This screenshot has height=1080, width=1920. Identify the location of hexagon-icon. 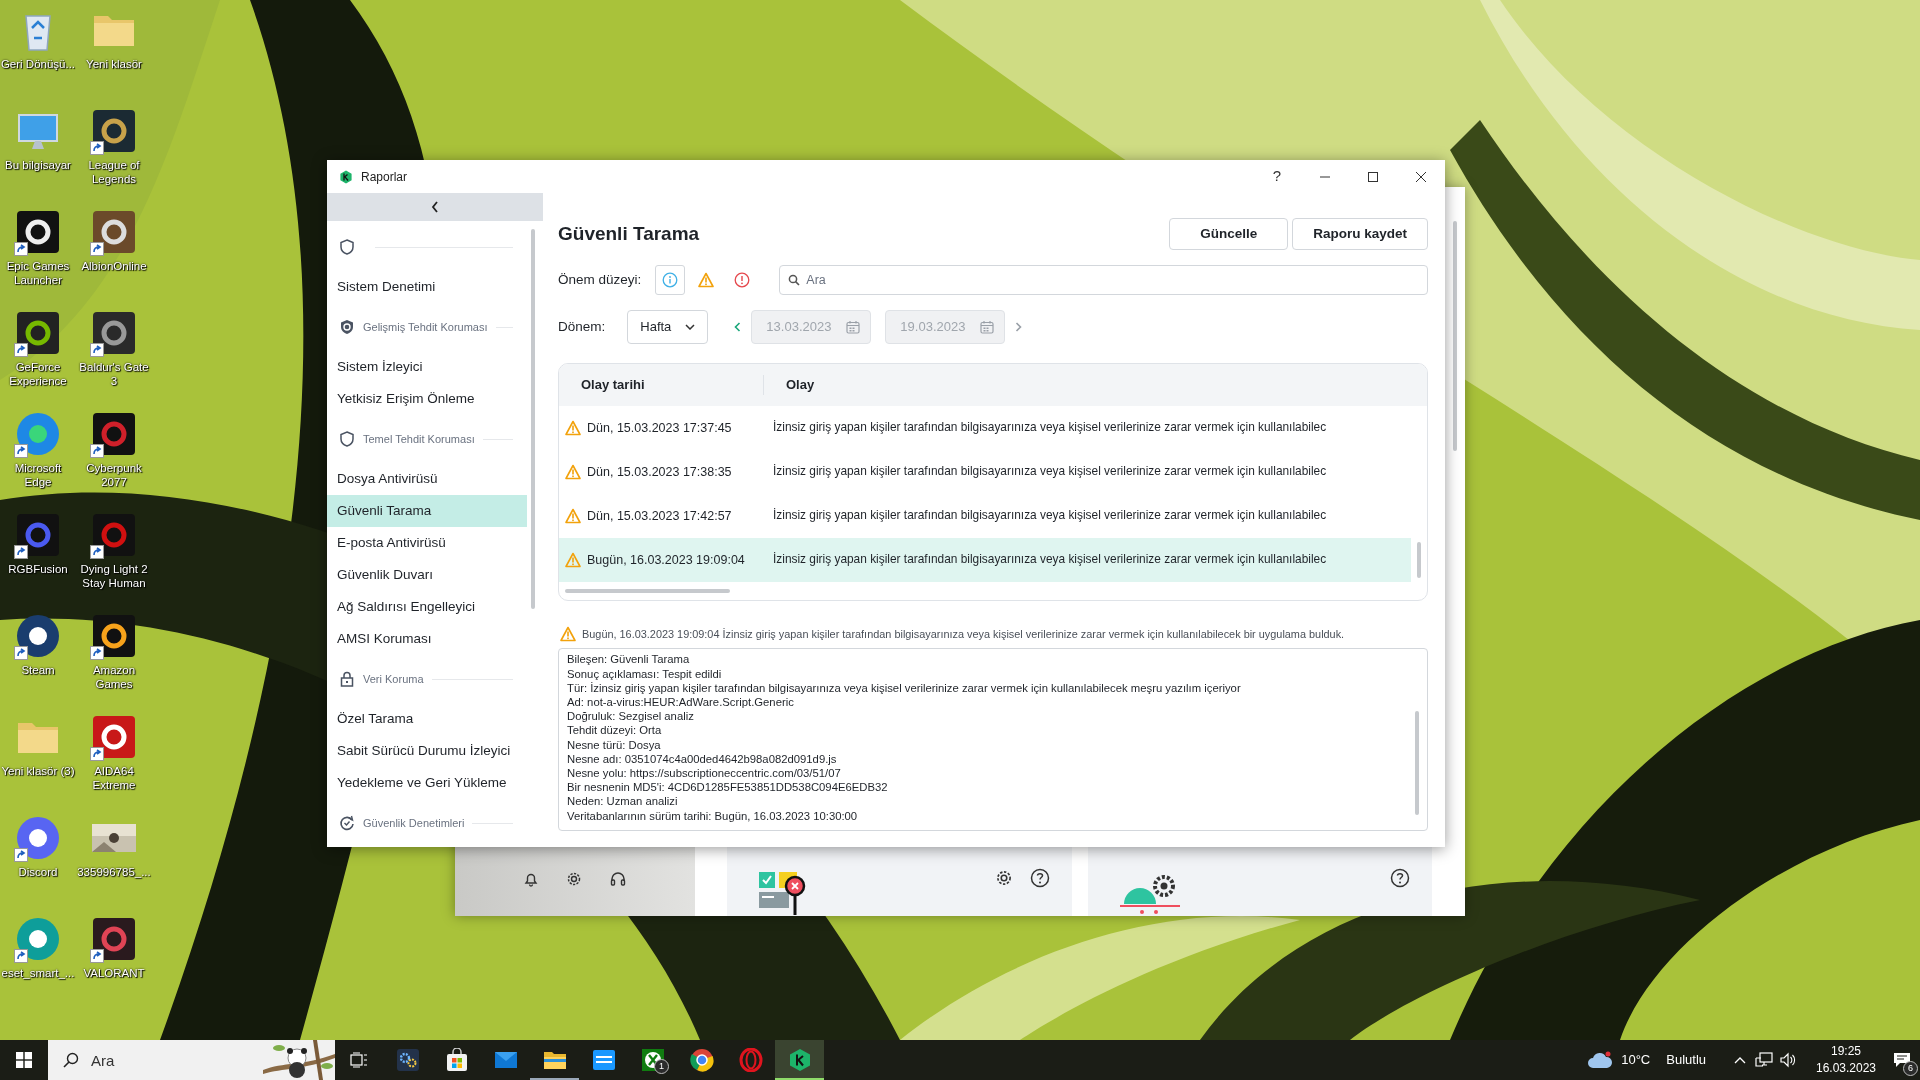
(799, 1060).